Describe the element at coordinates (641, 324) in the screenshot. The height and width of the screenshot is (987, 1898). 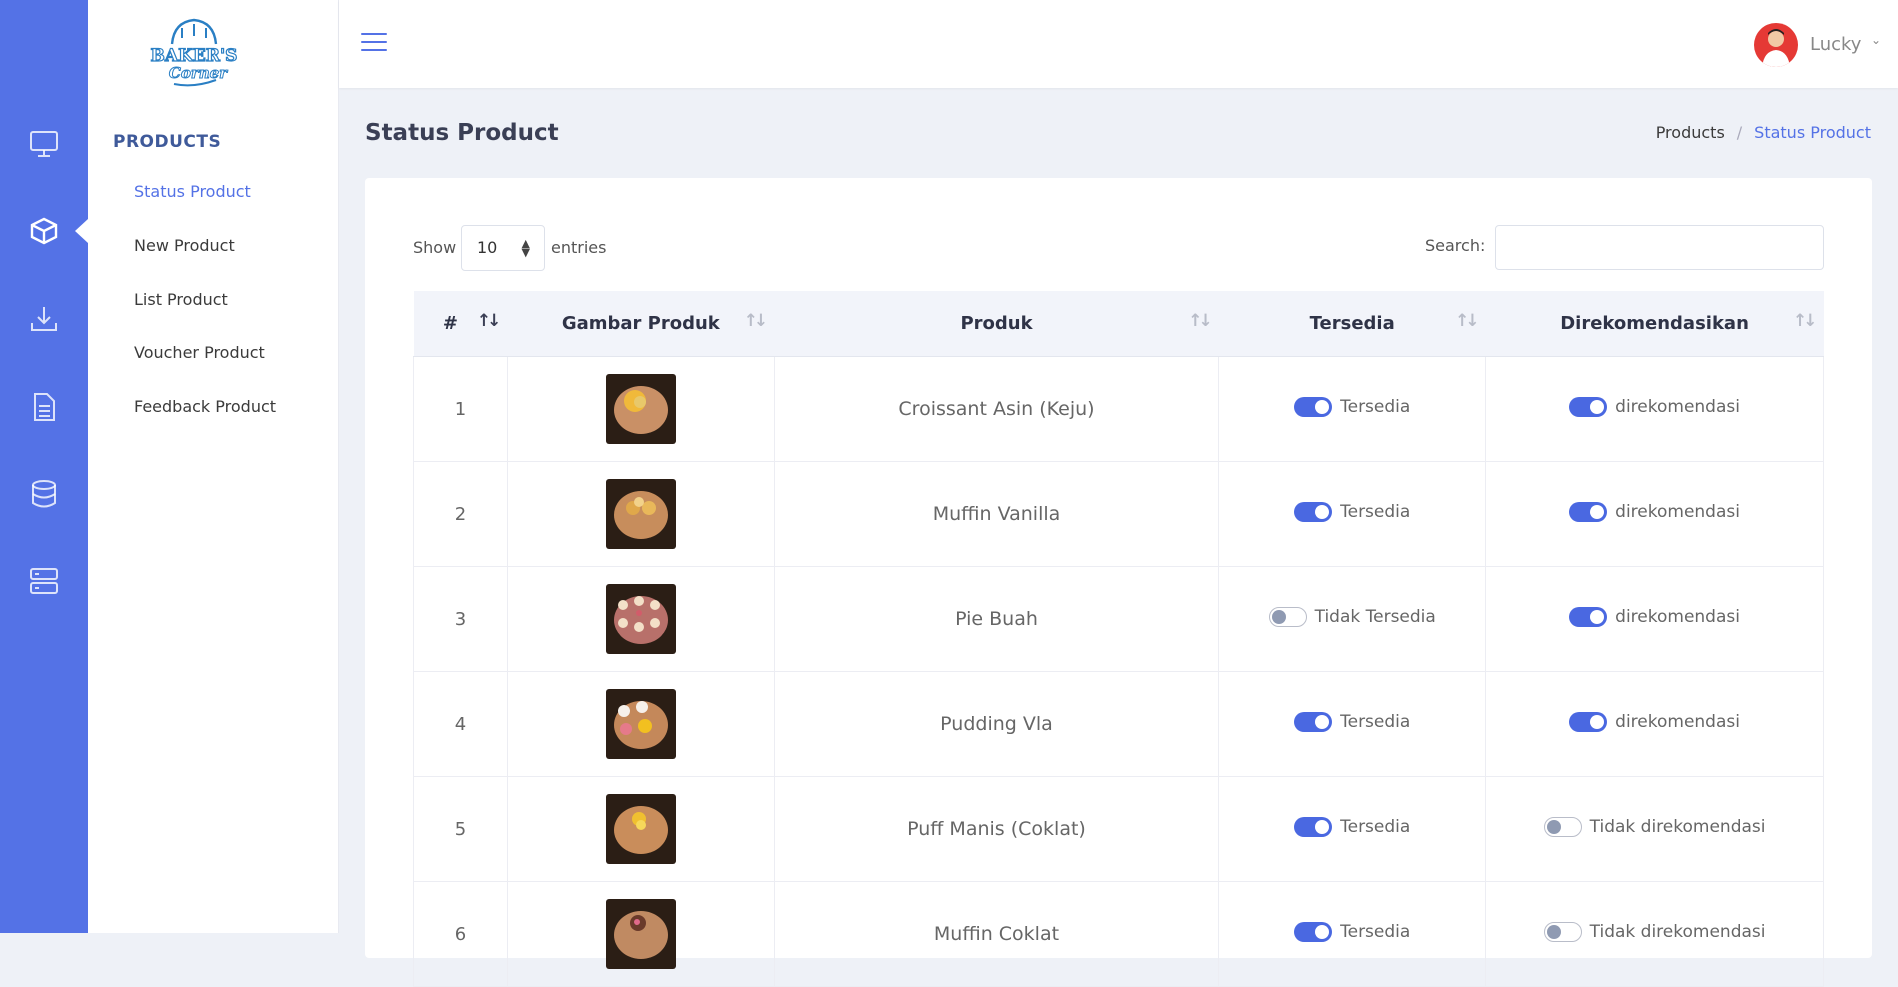
I see `column-header-gambar-produk: Gambar Produk ↑↓` at that location.